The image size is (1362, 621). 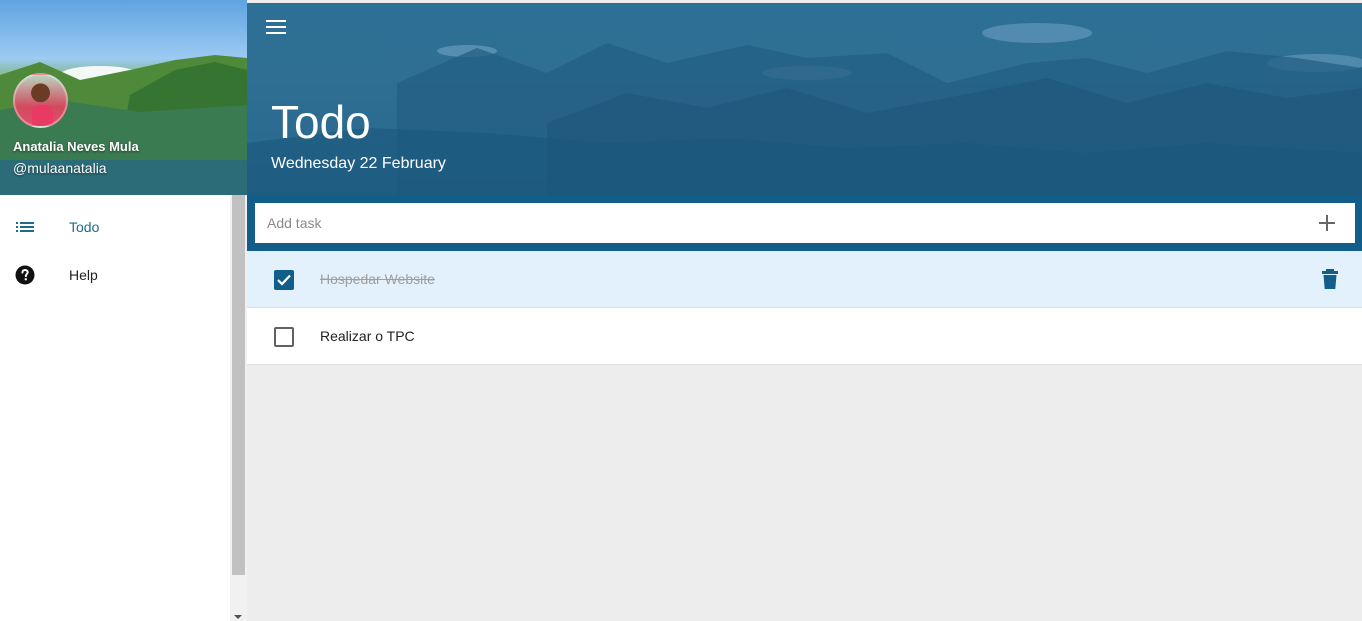 What do you see at coordinates (60, 168) in the screenshot?
I see `profile-handle: @mulaanatalia` at bounding box center [60, 168].